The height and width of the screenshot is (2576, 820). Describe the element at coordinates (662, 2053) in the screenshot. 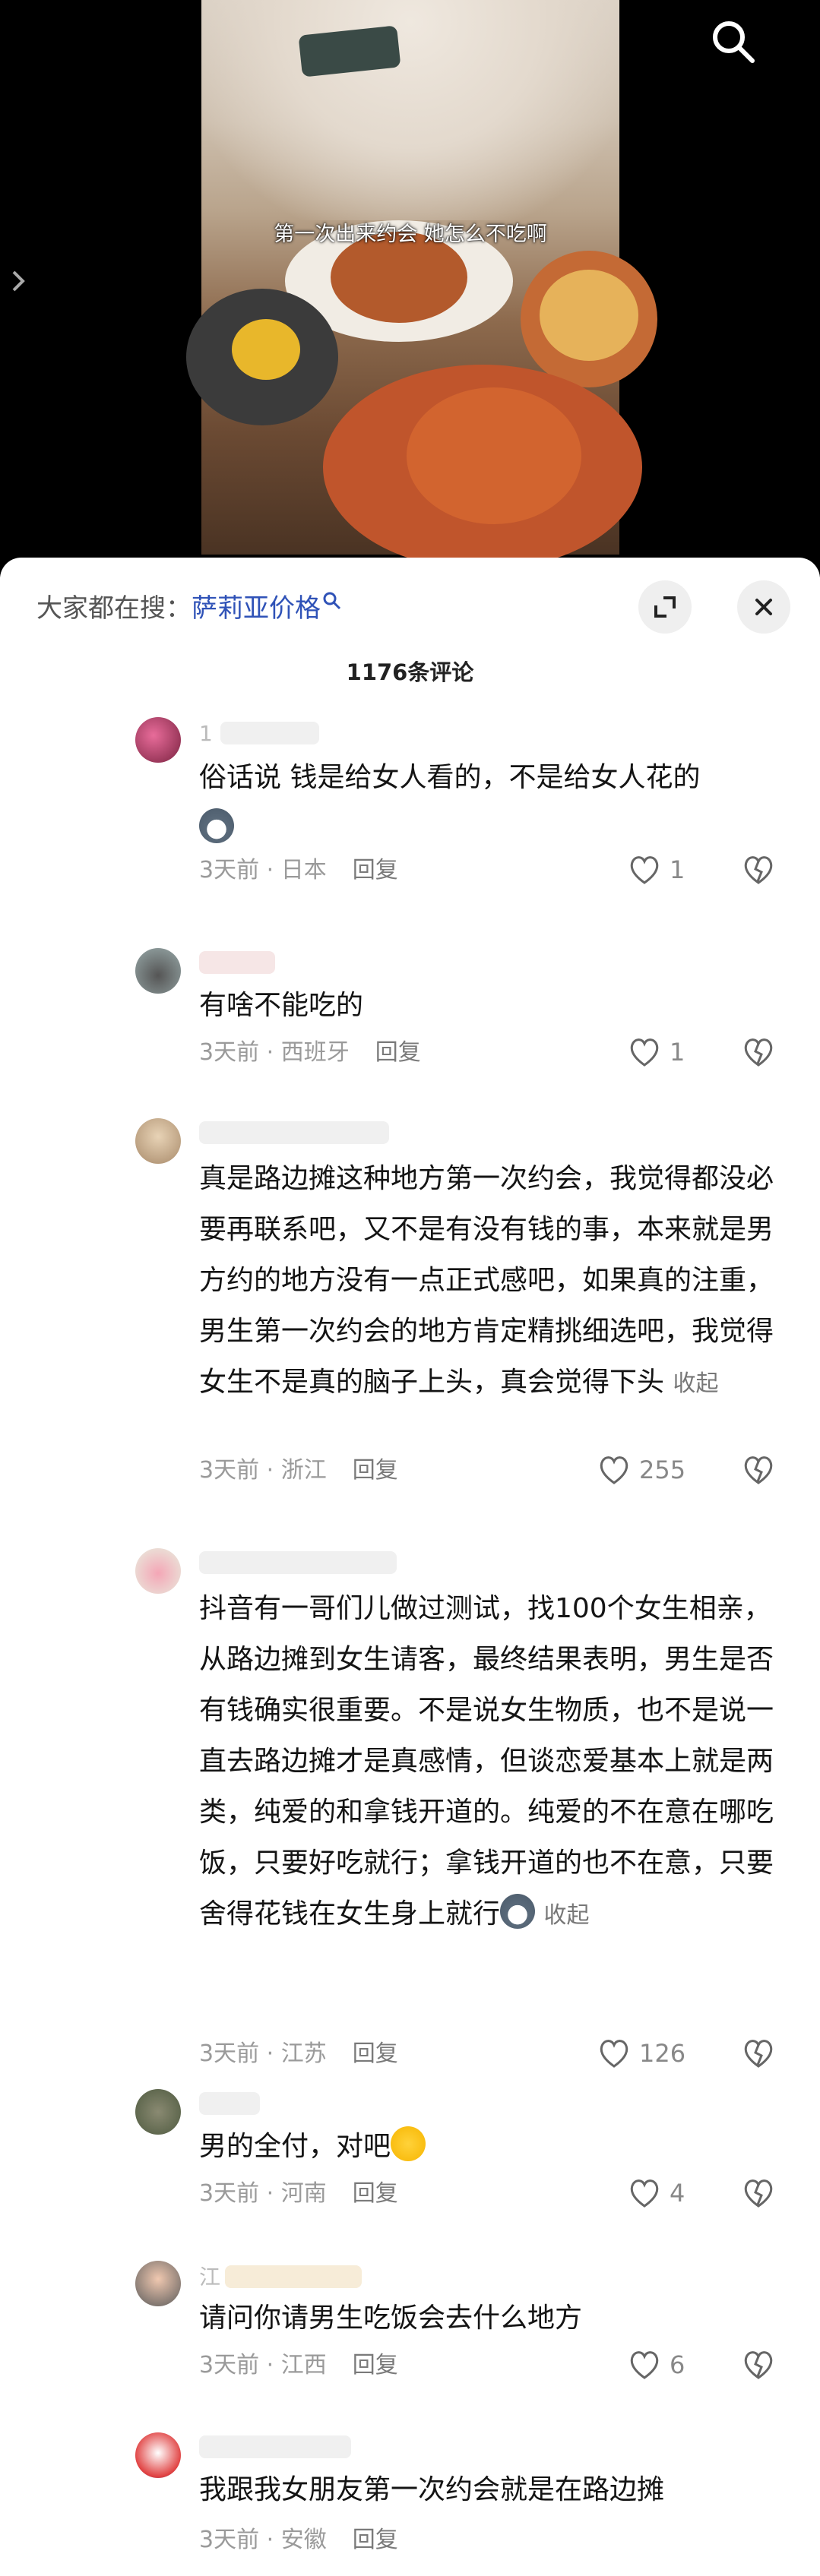

I see `like-count: 126` at that location.